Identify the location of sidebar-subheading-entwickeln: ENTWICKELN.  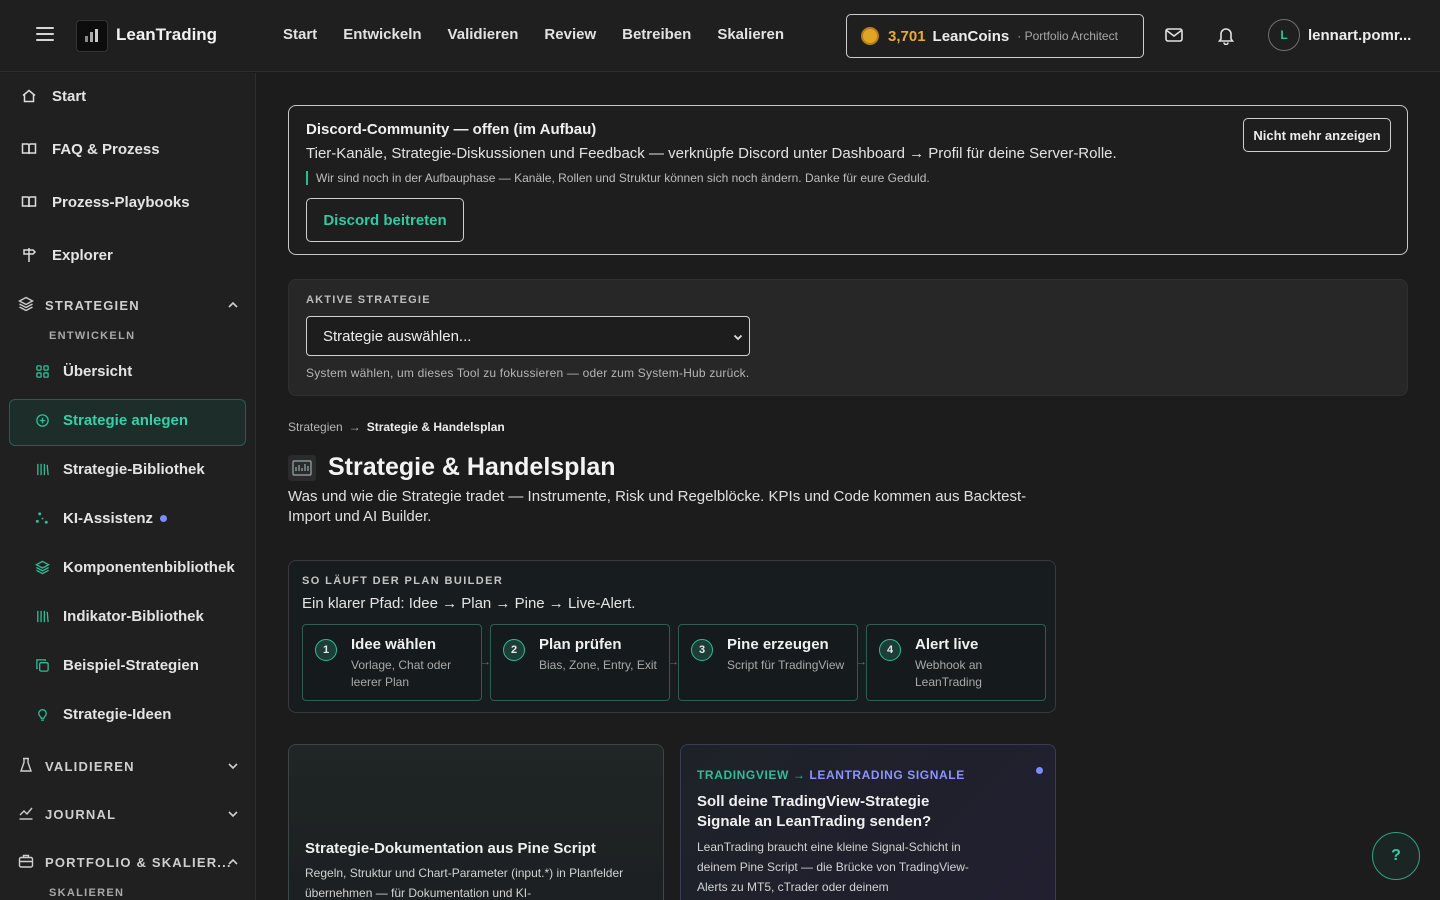
(92, 336).